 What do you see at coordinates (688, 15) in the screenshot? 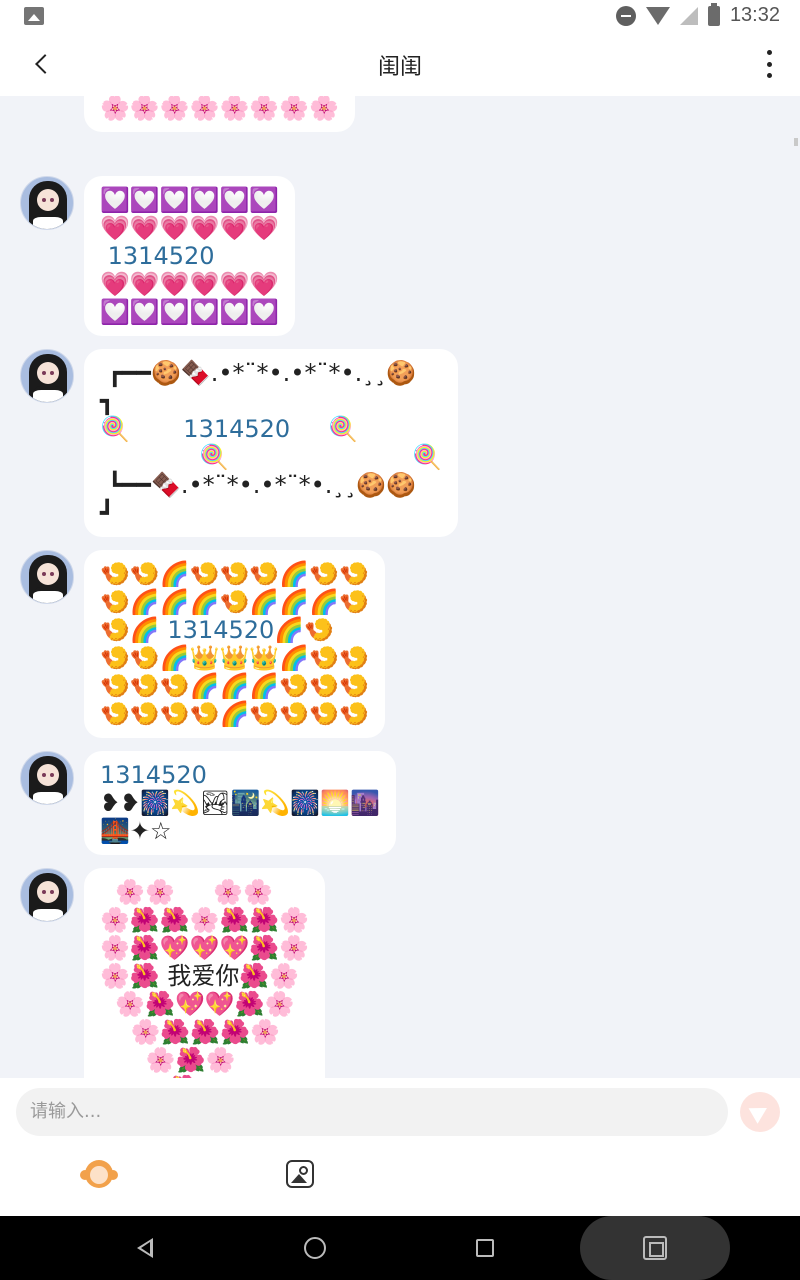
I see `cell-signal-icon` at bounding box center [688, 15].